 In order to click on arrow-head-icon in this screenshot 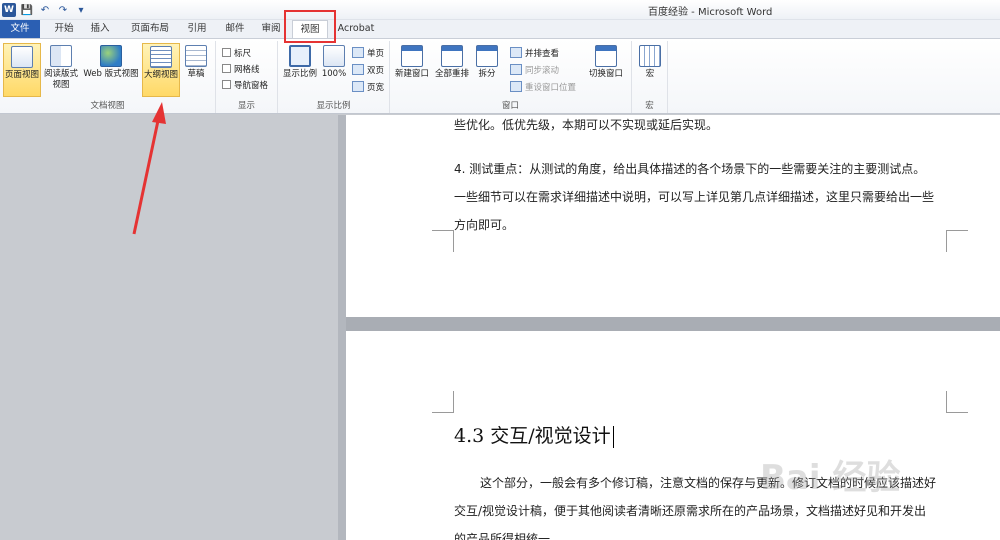, I will do `click(159, 113)`.